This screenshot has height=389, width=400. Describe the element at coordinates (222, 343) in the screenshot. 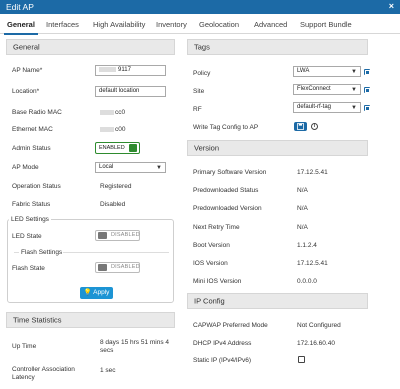

I see `dhcp-label: DHCP IPv4 Address` at that location.